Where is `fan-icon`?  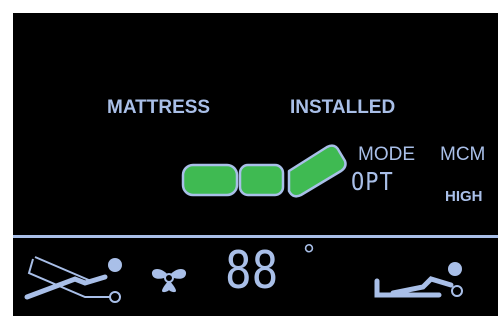 fan-icon is located at coordinates (169, 281).